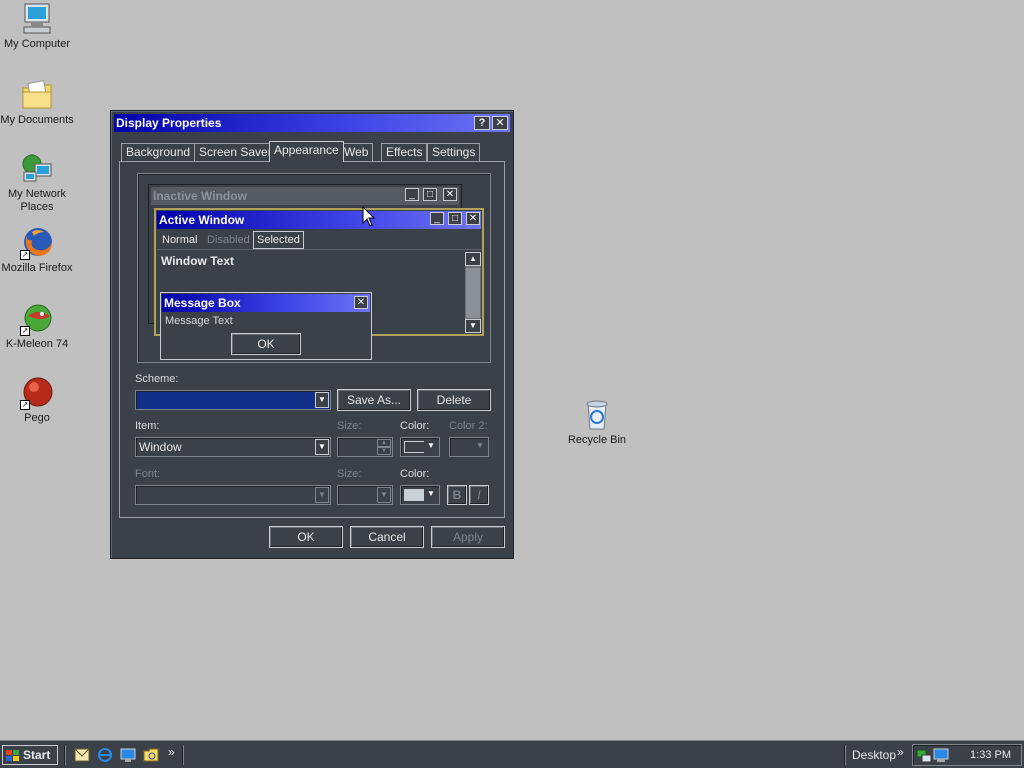 This screenshot has width=1024, height=768. What do you see at coordinates (37, 44) in the screenshot?
I see `desktop-icon-label: My Computer` at bounding box center [37, 44].